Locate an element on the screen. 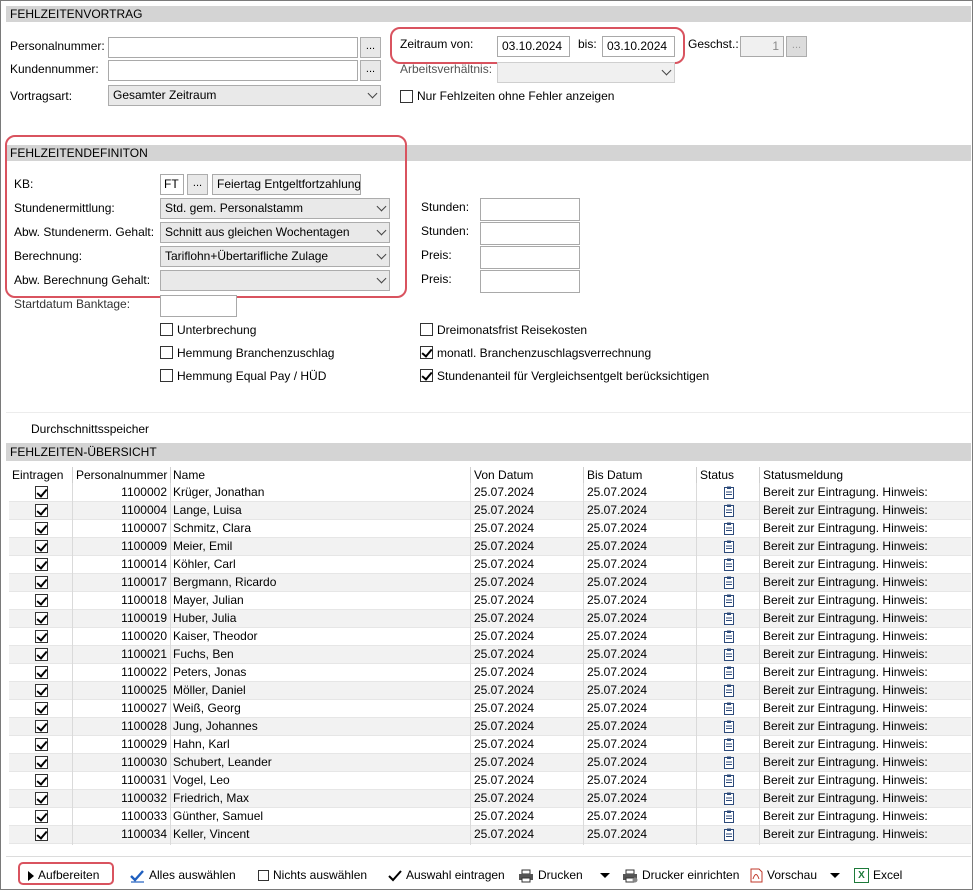 Image resolution: width=973 pixels, height=890 pixels. nichts-auswaehlen-button: Nichts auswählen is located at coordinates (312, 875).